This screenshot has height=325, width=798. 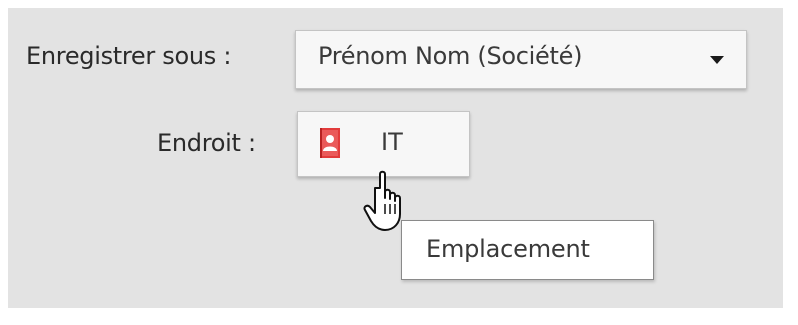 What do you see at coordinates (508, 249) in the screenshot?
I see `tooltip-text: Emplacement` at bounding box center [508, 249].